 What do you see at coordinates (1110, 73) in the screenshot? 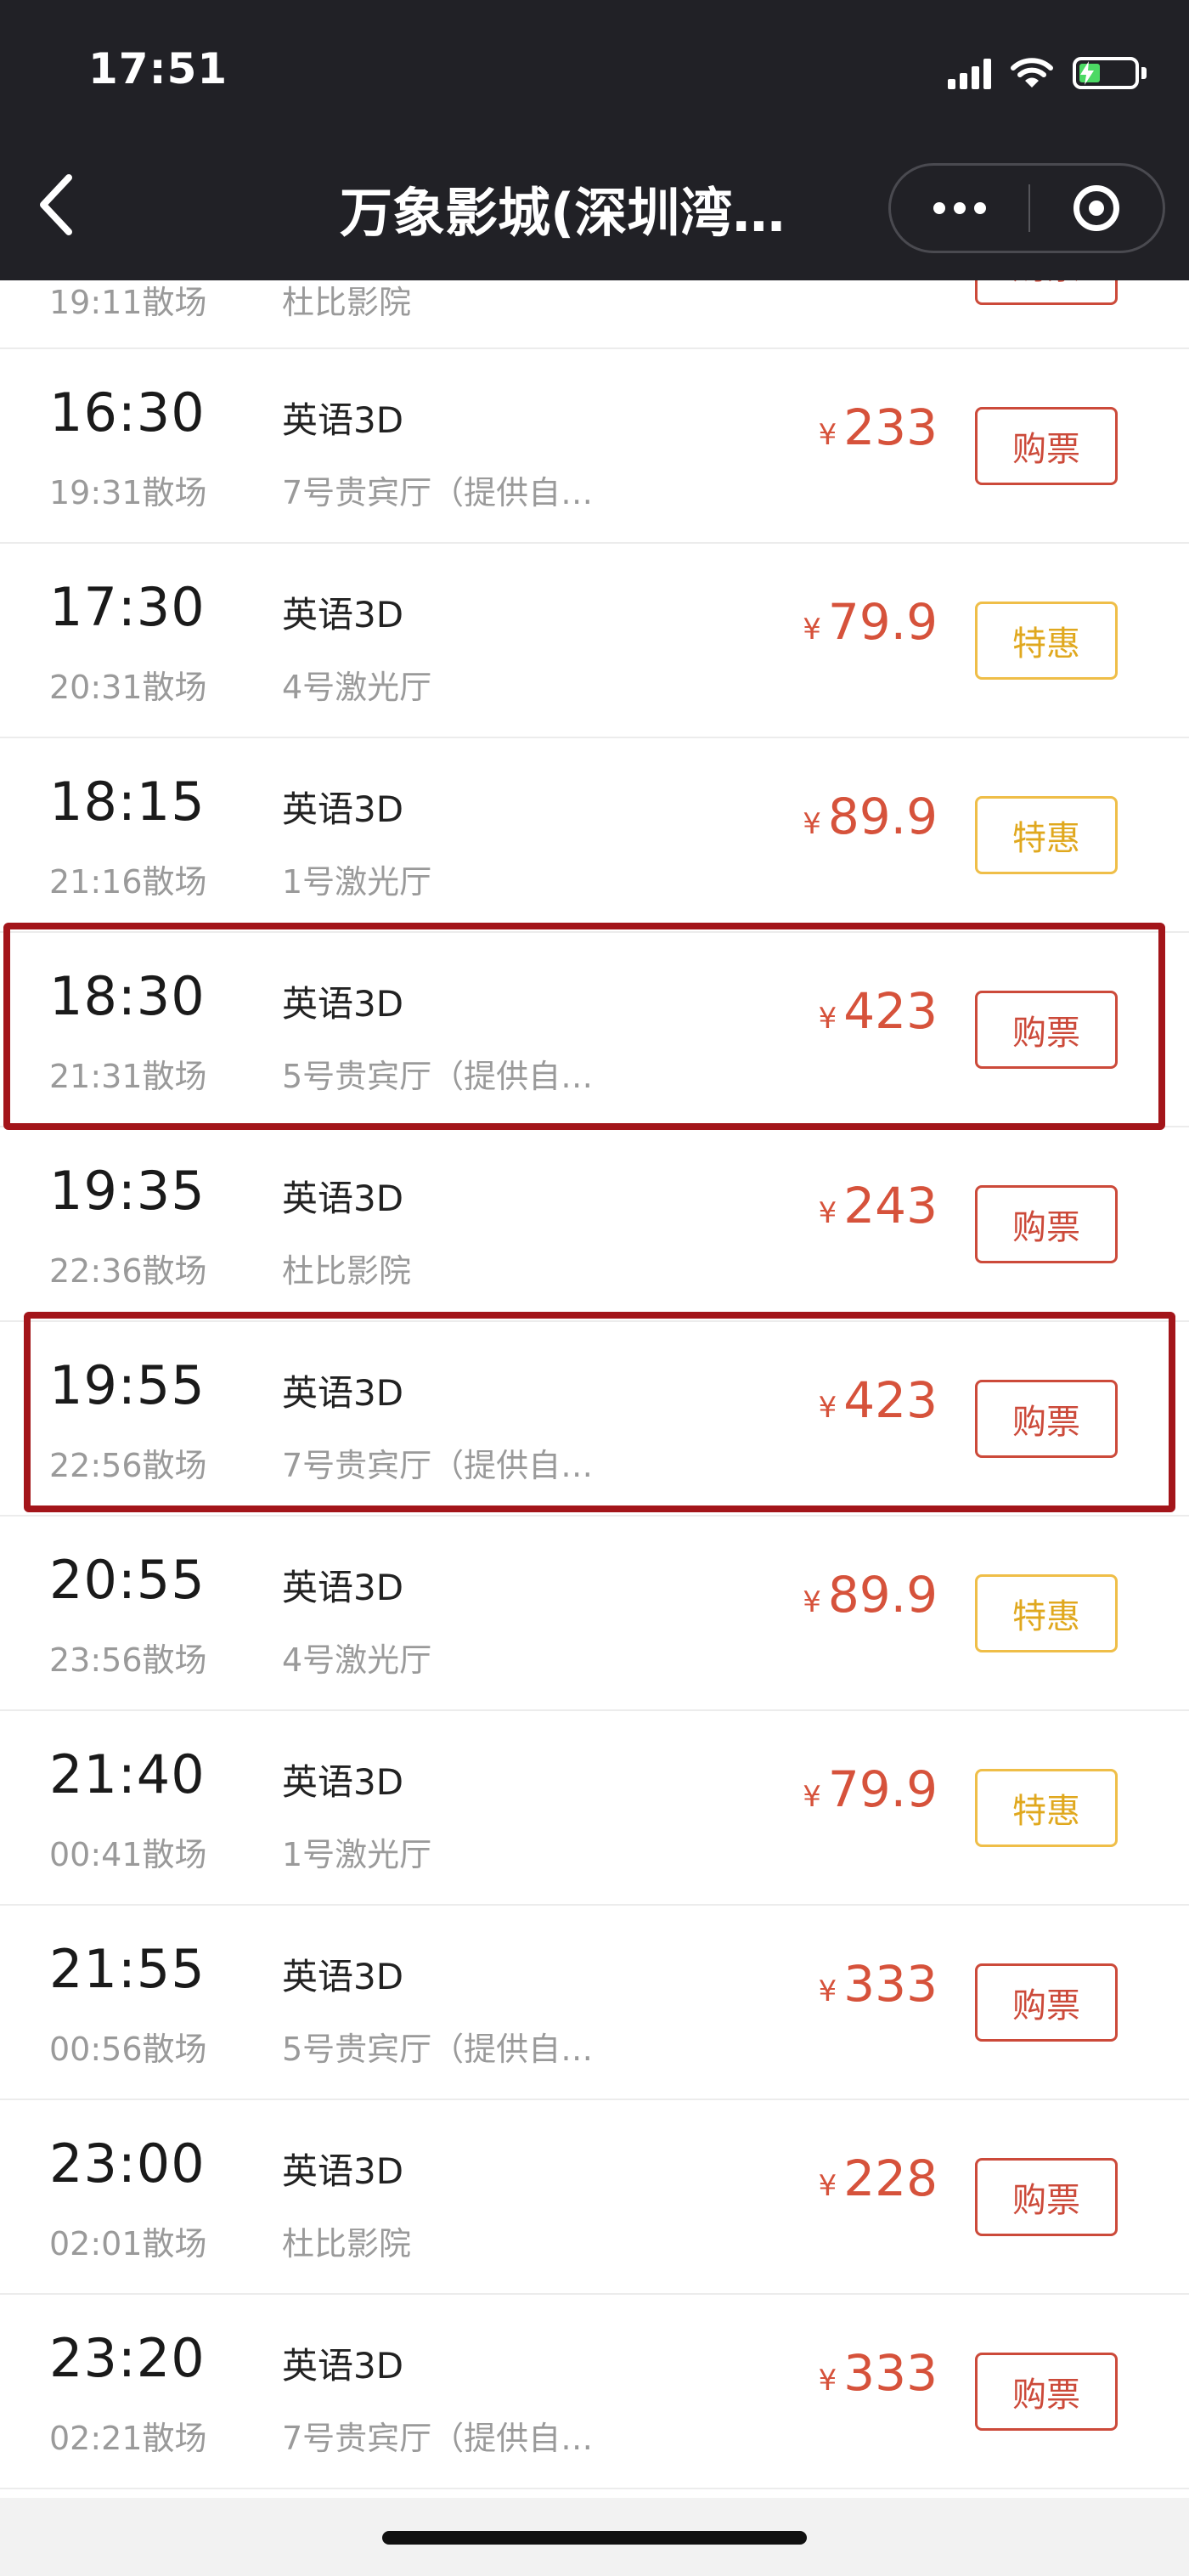
I see `battery-charging-icon` at bounding box center [1110, 73].